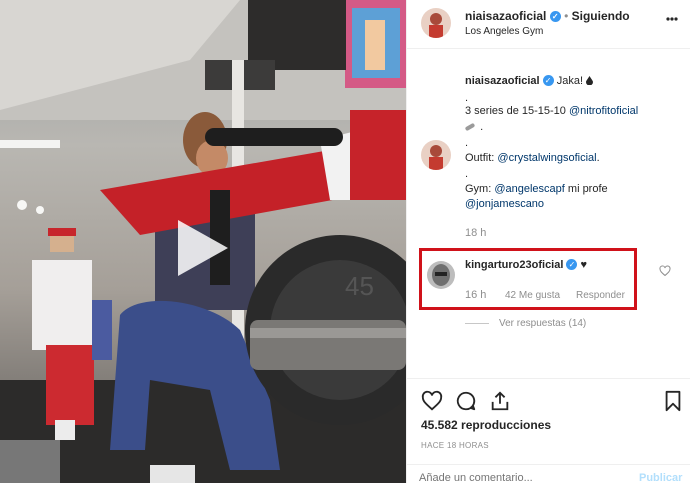 Image resolution: width=690 pixels, height=486 pixels. I want to click on like-heart-icon, so click(432, 401).